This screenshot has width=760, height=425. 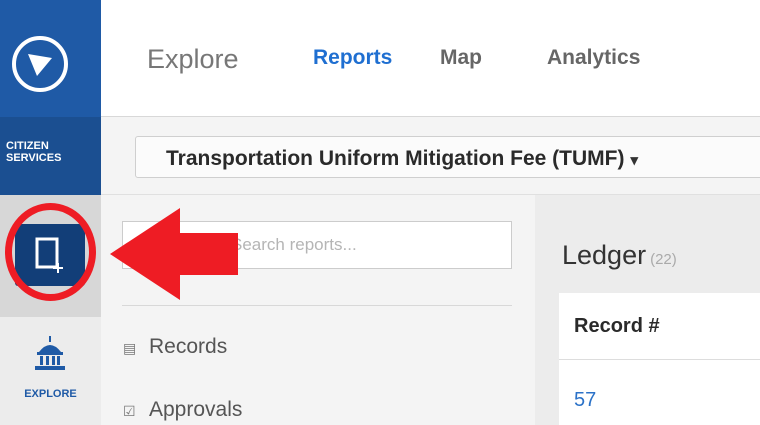 What do you see at coordinates (50, 353) in the screenshot?
I see `government-building-icon` at bounding box center [50, 353].